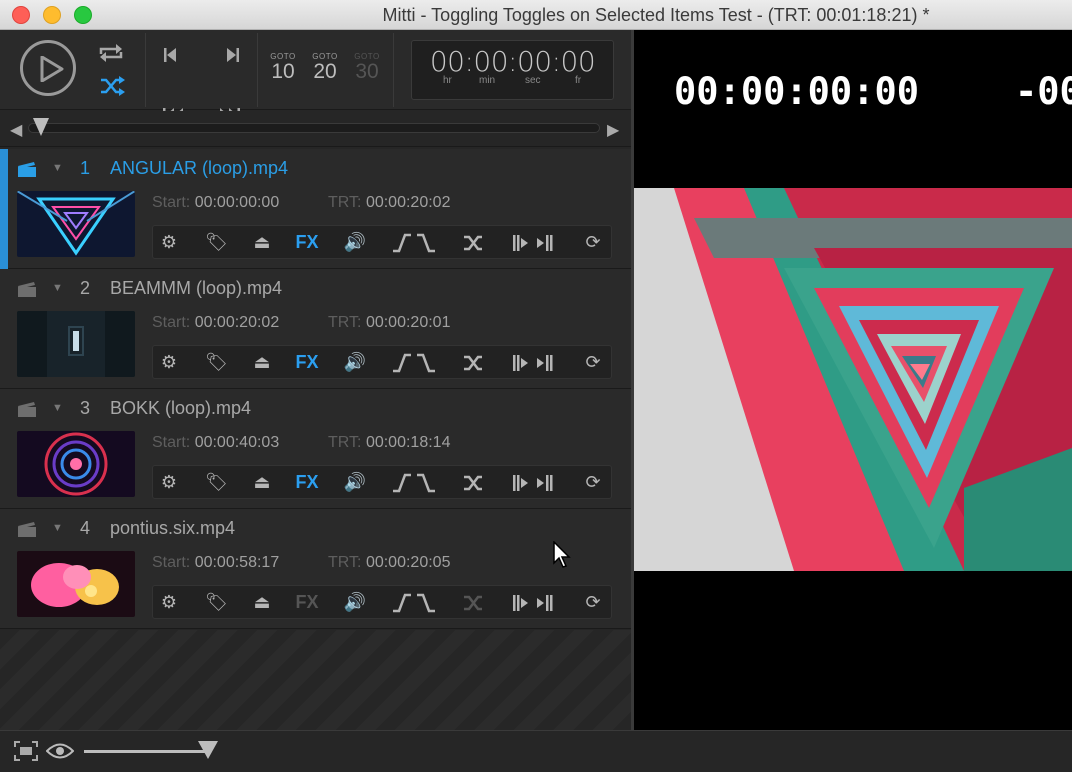 The width and height of the screenshot is (1072, 772). Describe the element at coordinates (26, 751) in the screenshot. I see `fullscreen-icon` at that location.